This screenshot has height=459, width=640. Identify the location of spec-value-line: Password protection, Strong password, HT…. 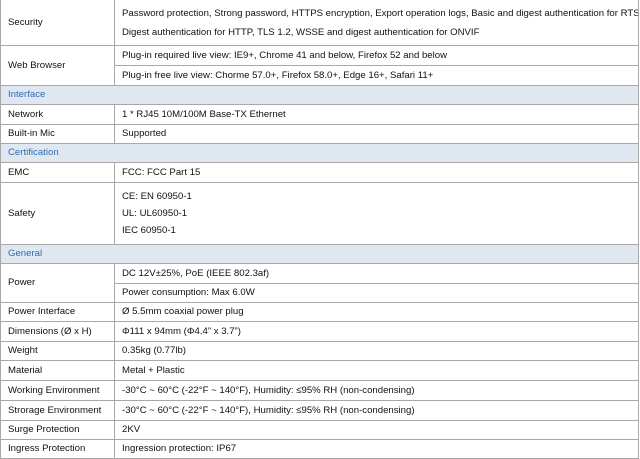
(380, 13).